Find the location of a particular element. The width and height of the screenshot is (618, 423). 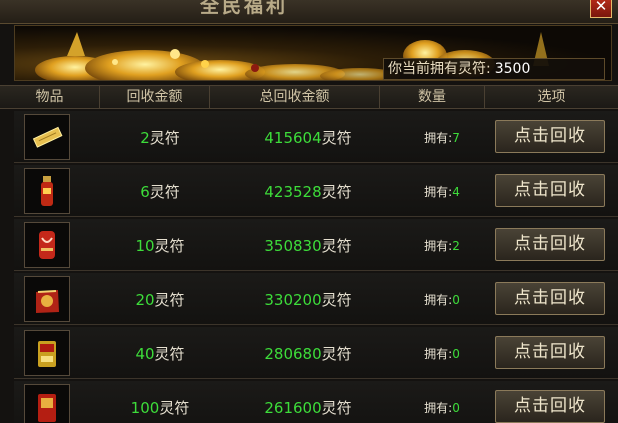

red-scroll-icon is located at coordinates (47, 245).